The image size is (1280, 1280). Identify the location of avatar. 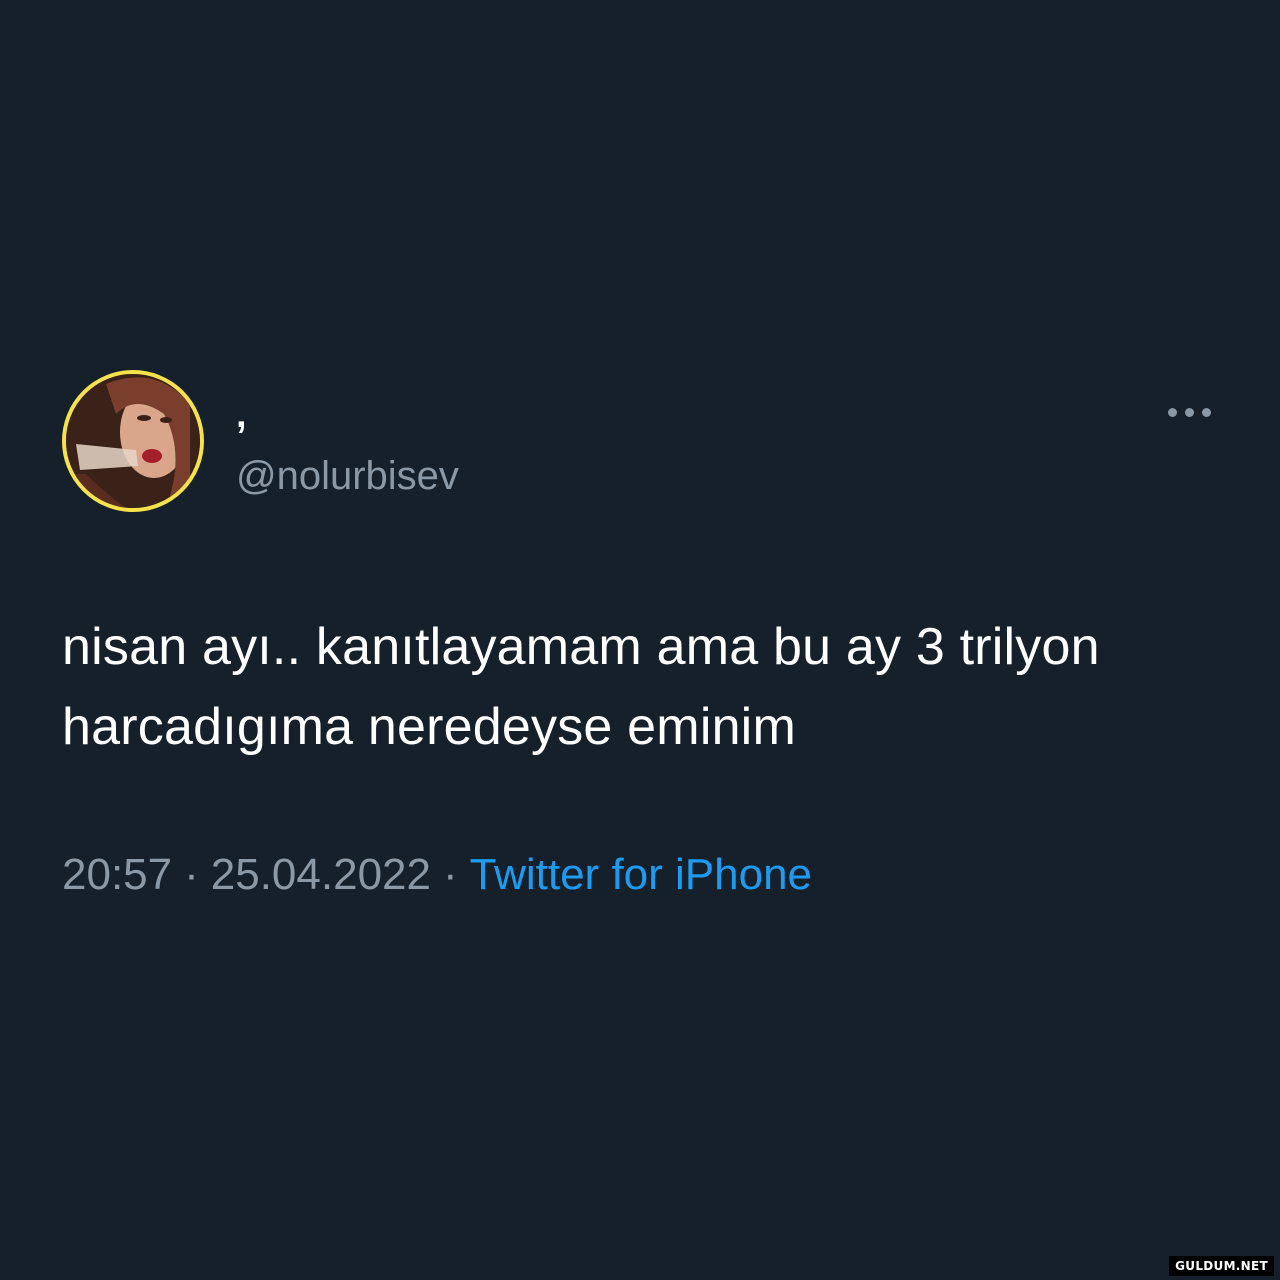
(133, 441).